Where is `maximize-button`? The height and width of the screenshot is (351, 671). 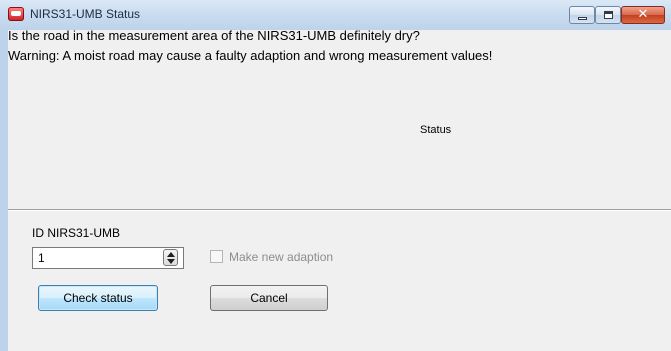 maximize-button is located at coordinates (608, 15).